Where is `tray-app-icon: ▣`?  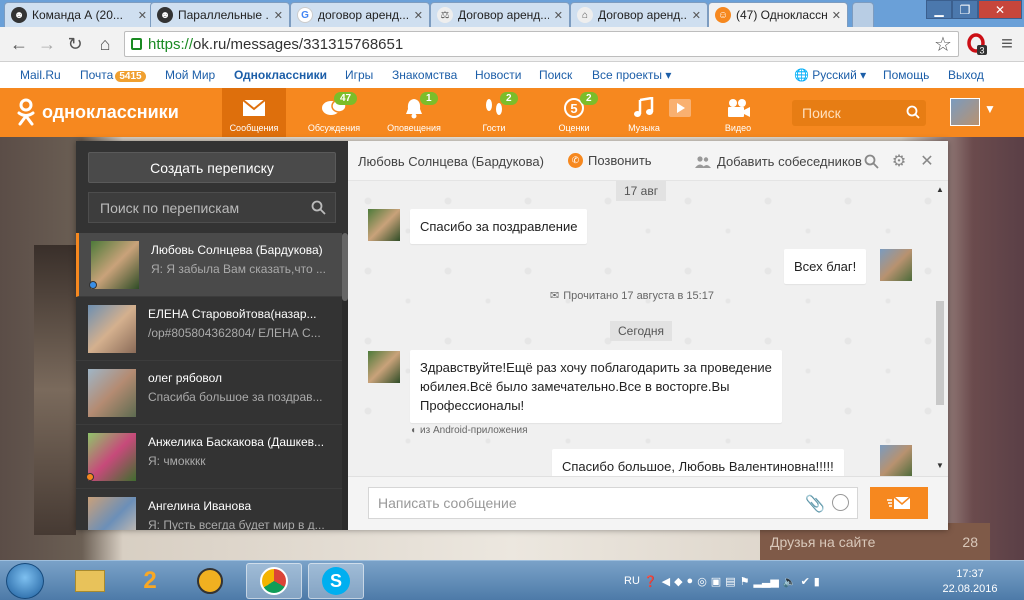
tray-app-icon: ▣ is located at coordinates (716, 581).